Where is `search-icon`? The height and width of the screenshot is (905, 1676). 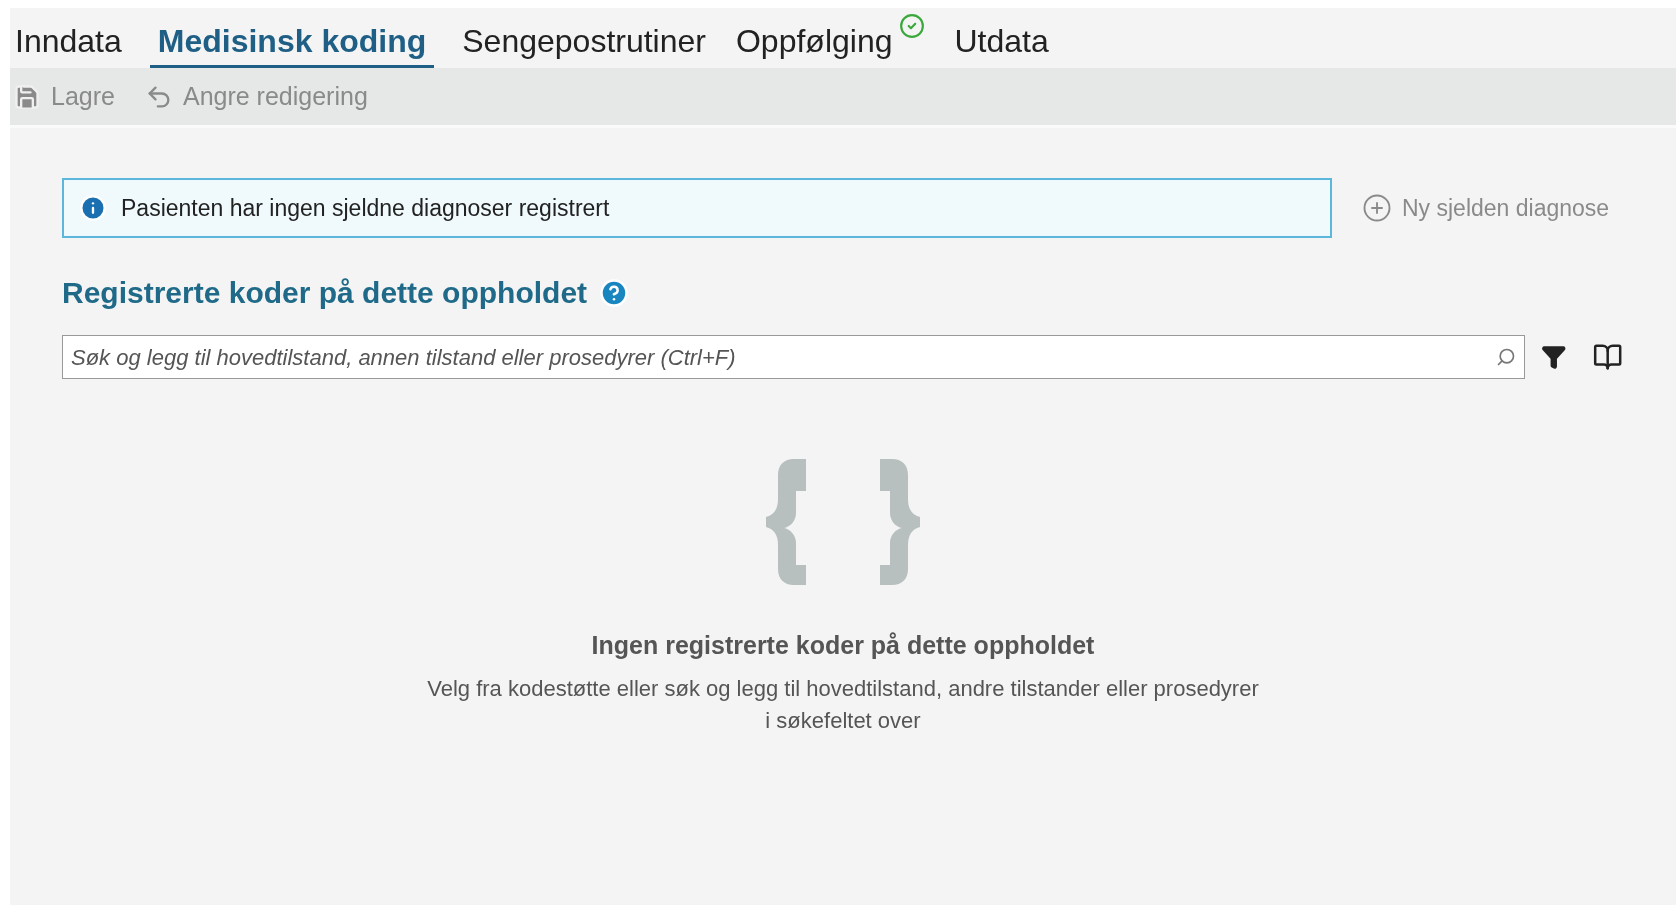 search-icon is located at coordinates (1506, 357).